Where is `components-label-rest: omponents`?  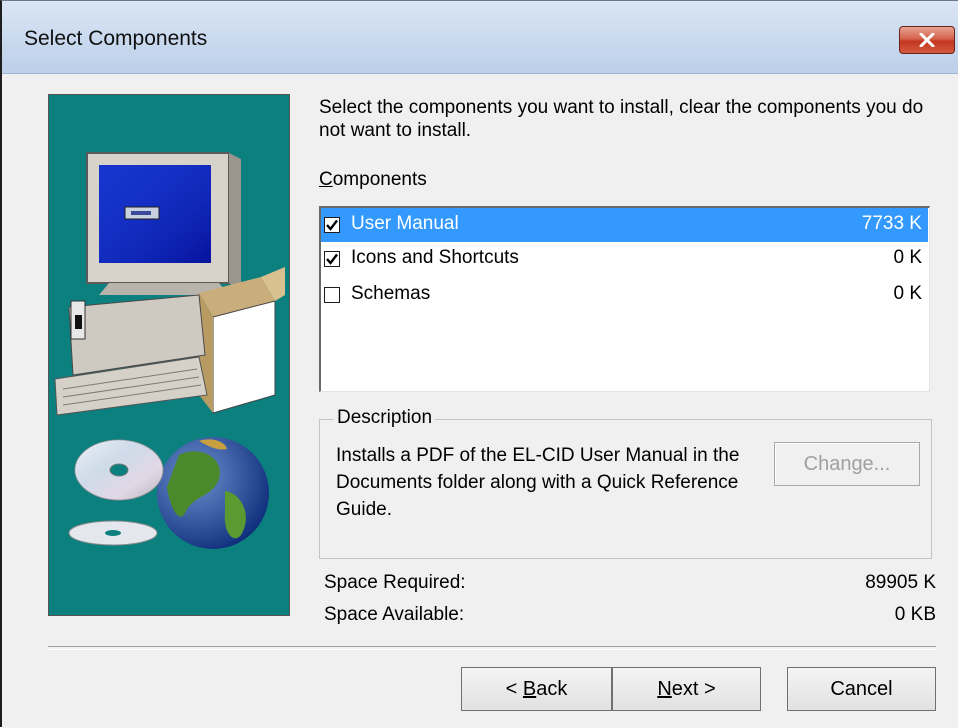 components-label-rest: omponents is located at coordinates (379, 179).